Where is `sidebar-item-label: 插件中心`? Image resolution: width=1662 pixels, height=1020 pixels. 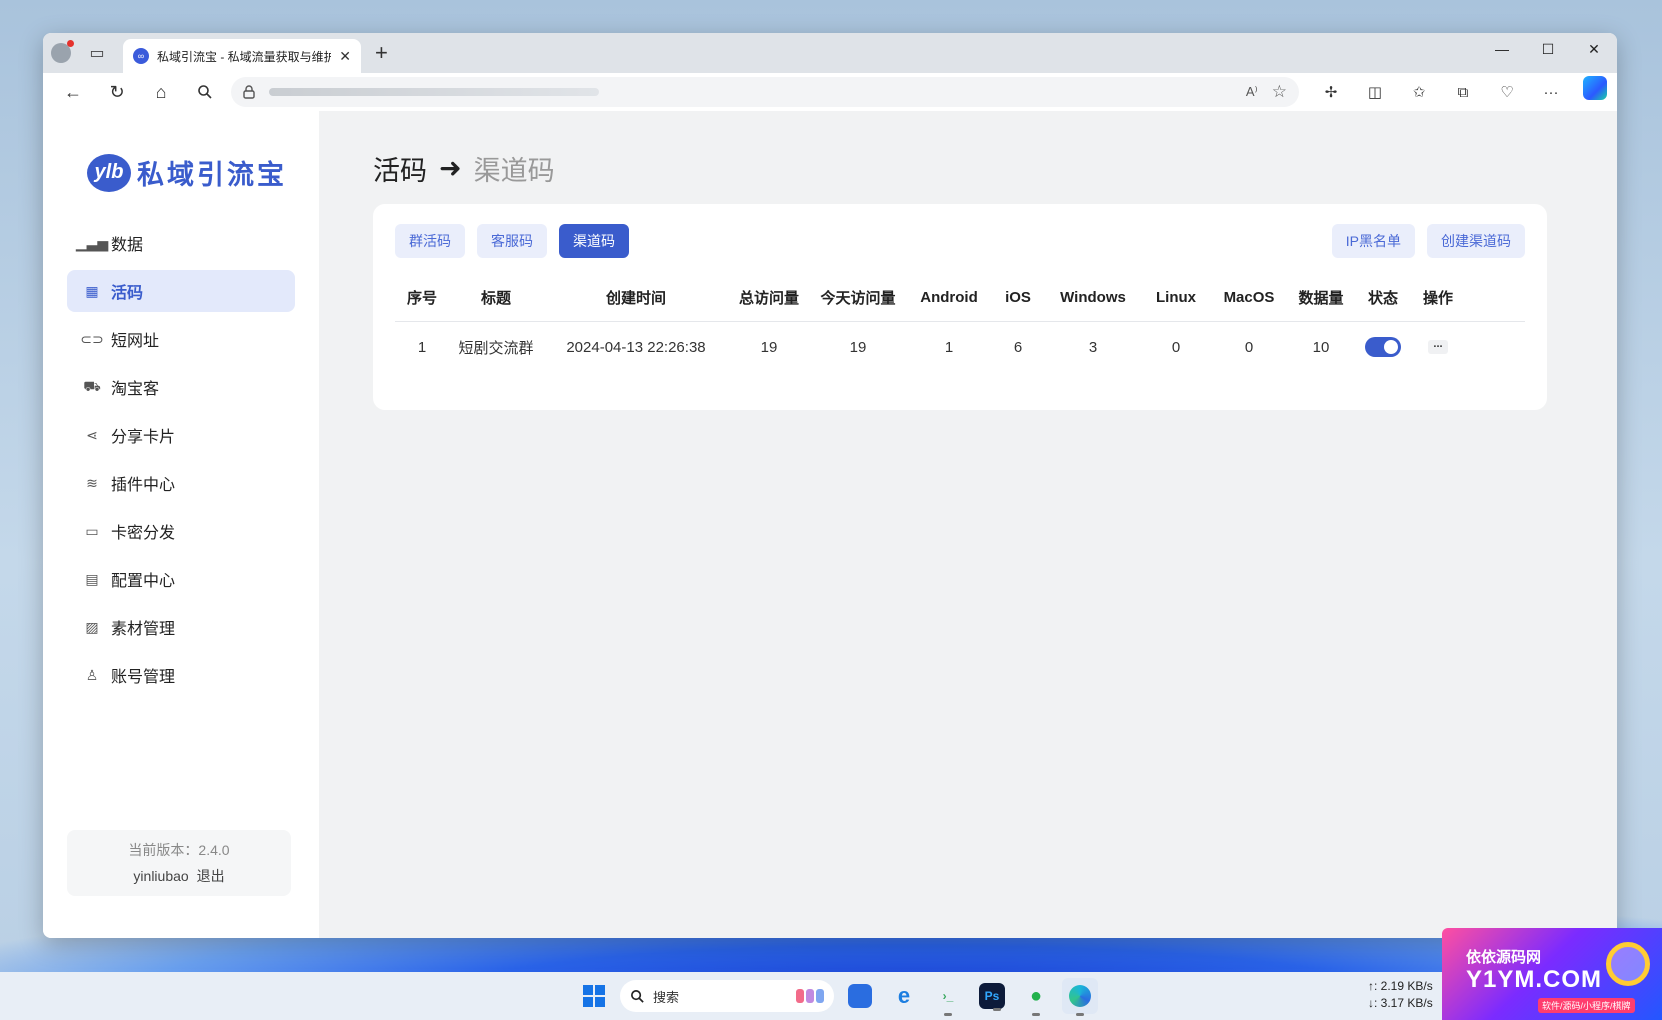 sidebar-item-label: 插件中心 is located at coordinates (143, 485).